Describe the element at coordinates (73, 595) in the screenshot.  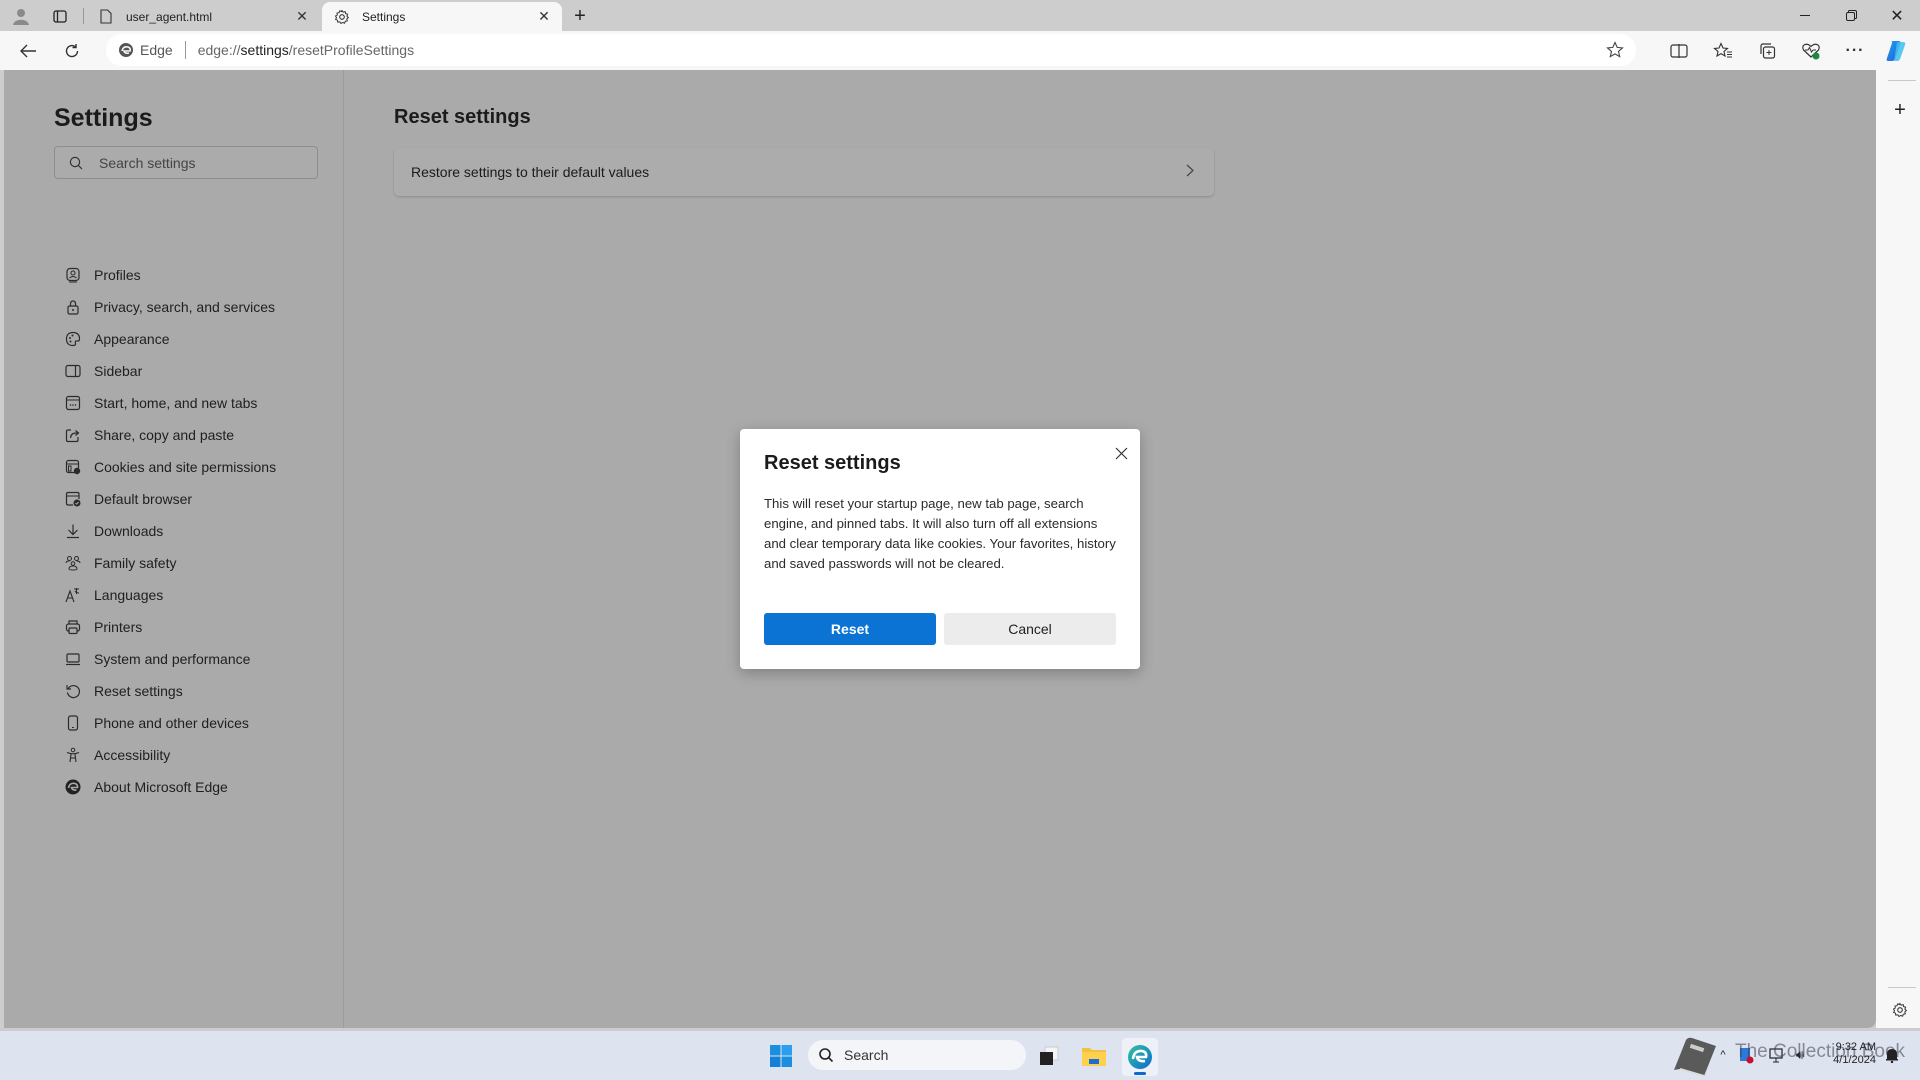
I see `languages-icon` at that location.